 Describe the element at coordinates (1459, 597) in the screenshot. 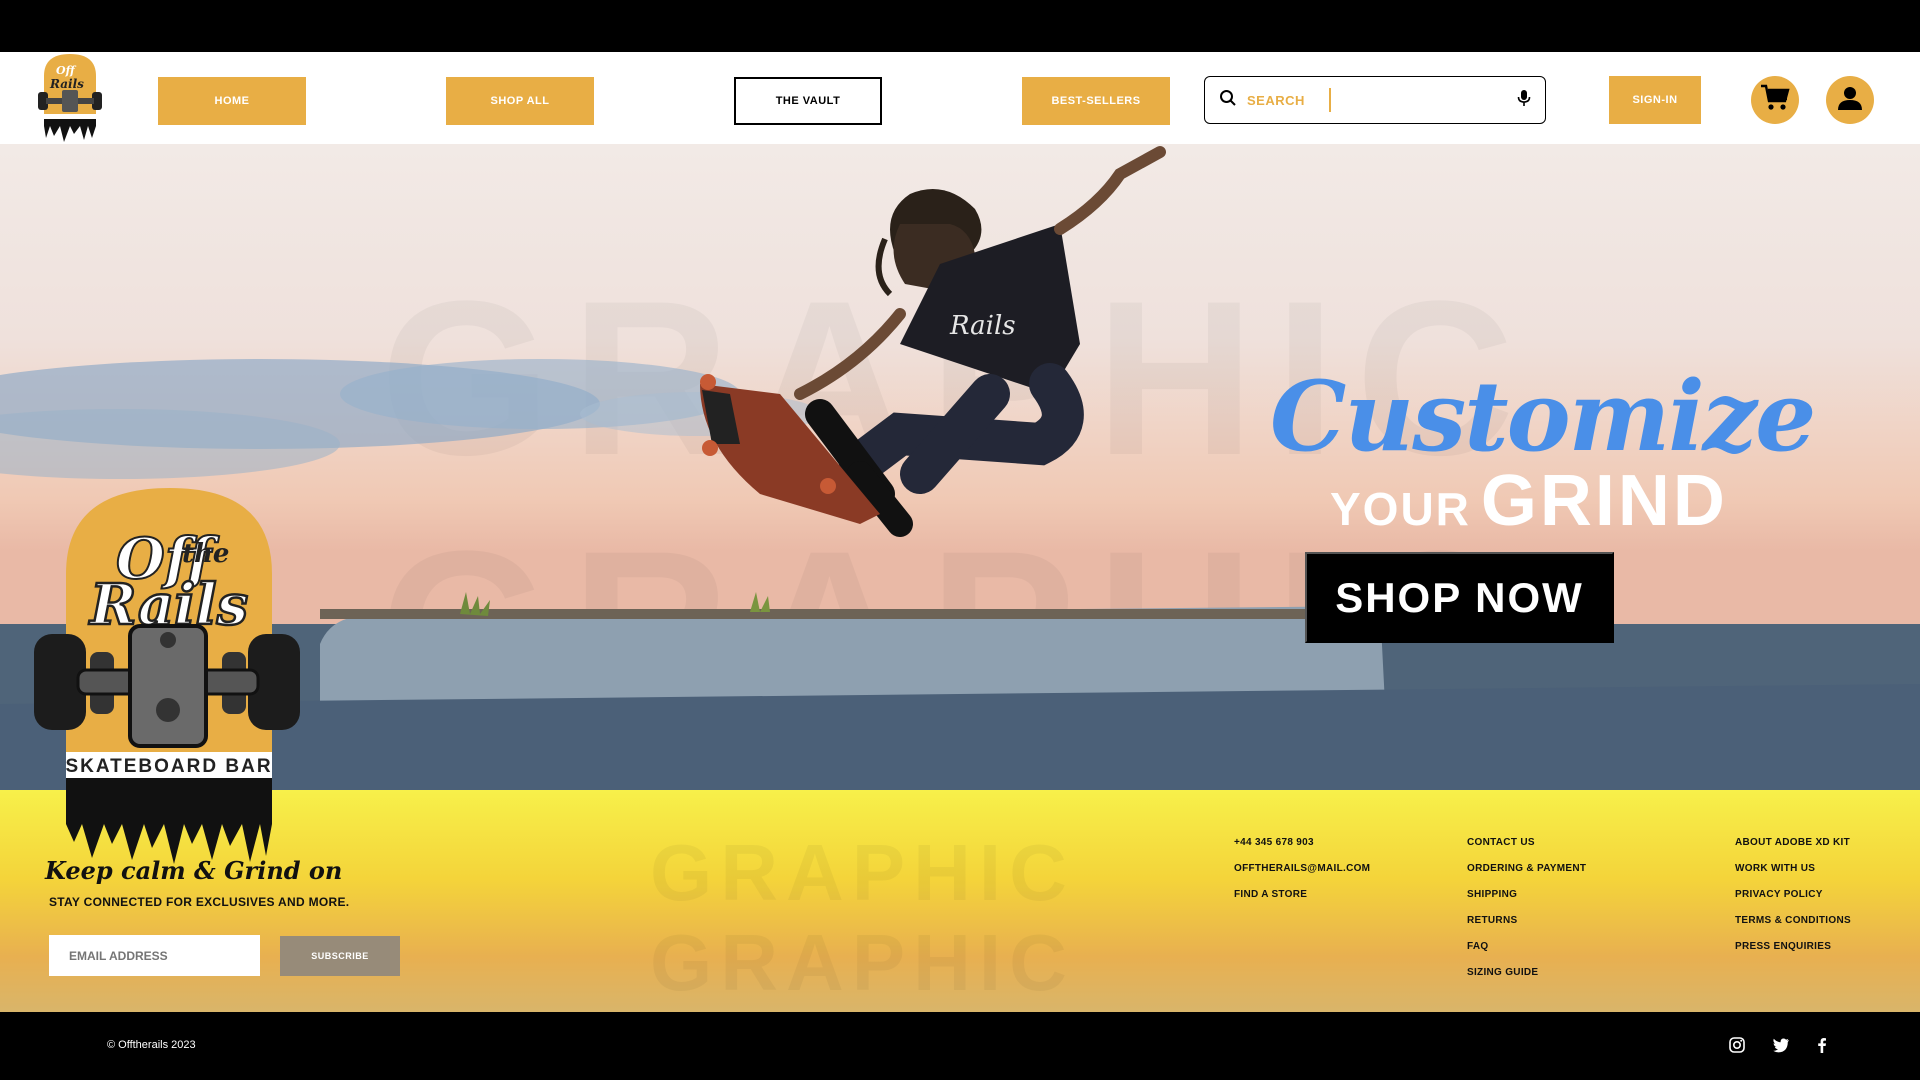

I see `shop-now-button: SHOP NOW` at that location.